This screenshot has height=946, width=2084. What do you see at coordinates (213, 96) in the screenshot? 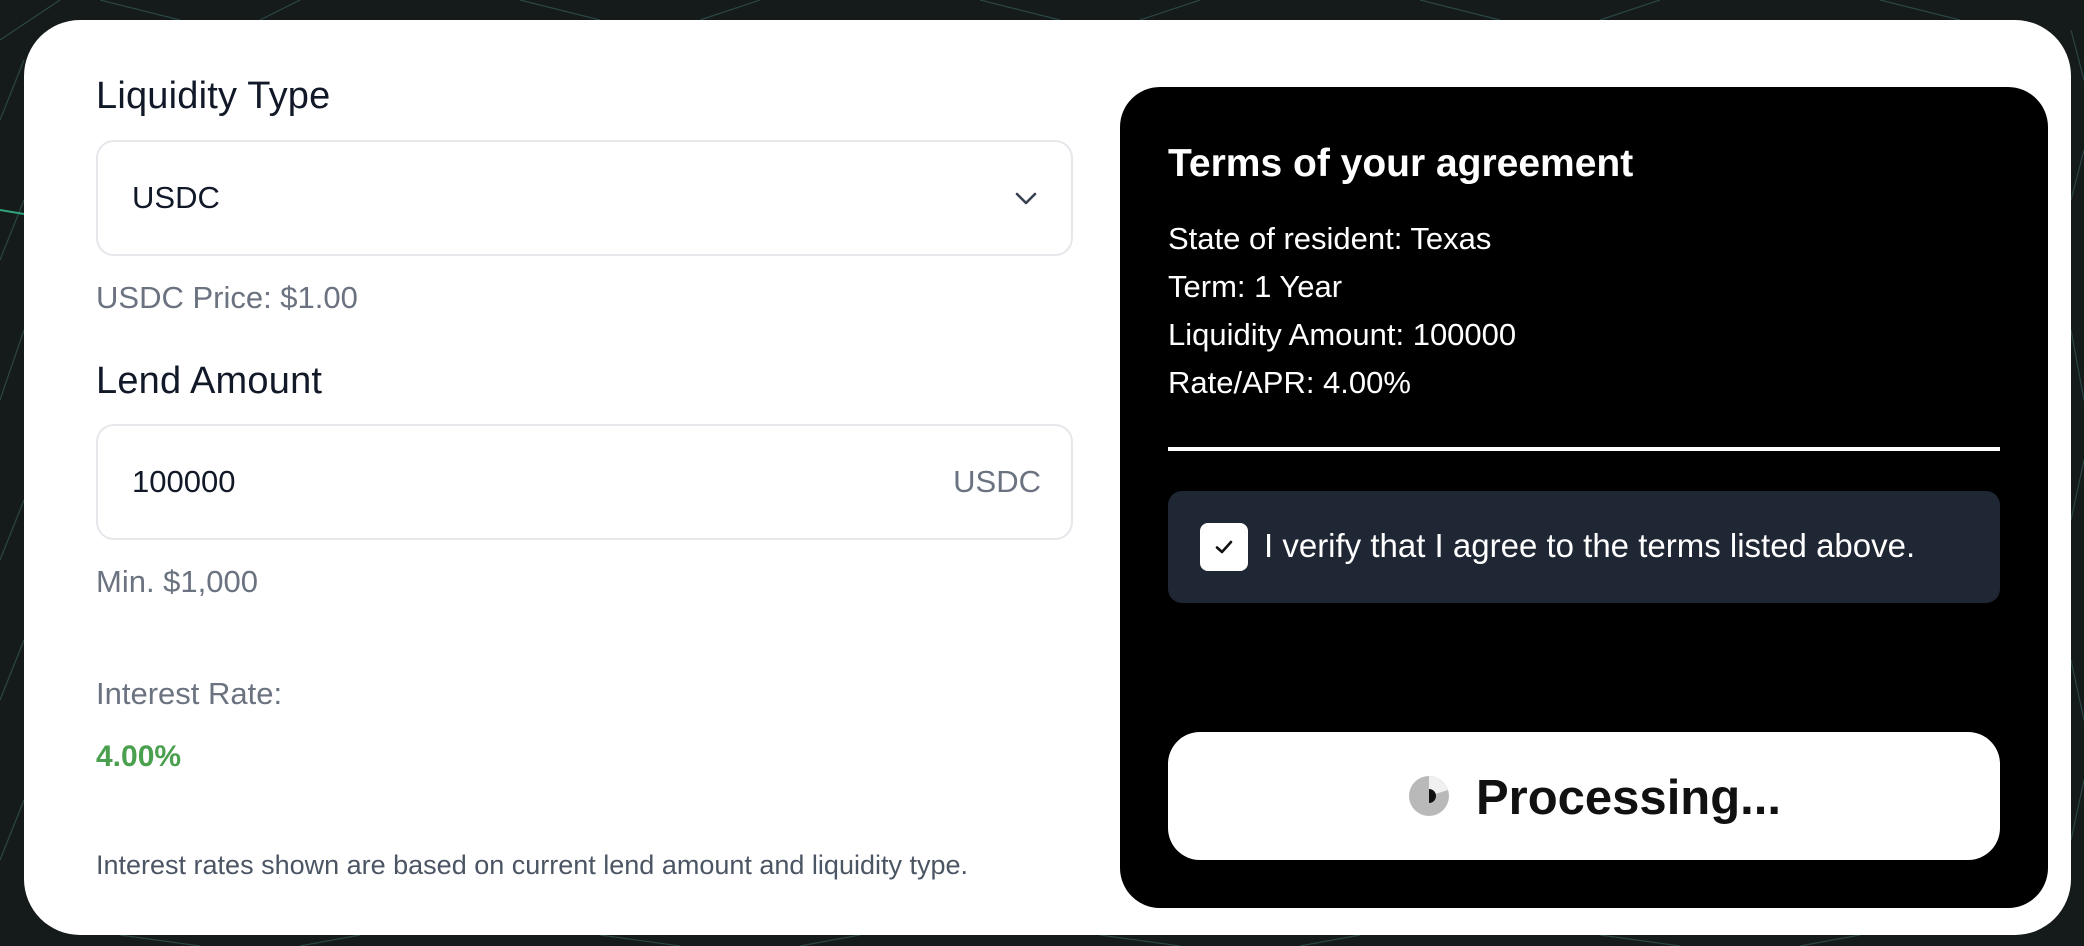
I see `liquidity-type-label: Liquidity Type` at bounding box center [213, 96].